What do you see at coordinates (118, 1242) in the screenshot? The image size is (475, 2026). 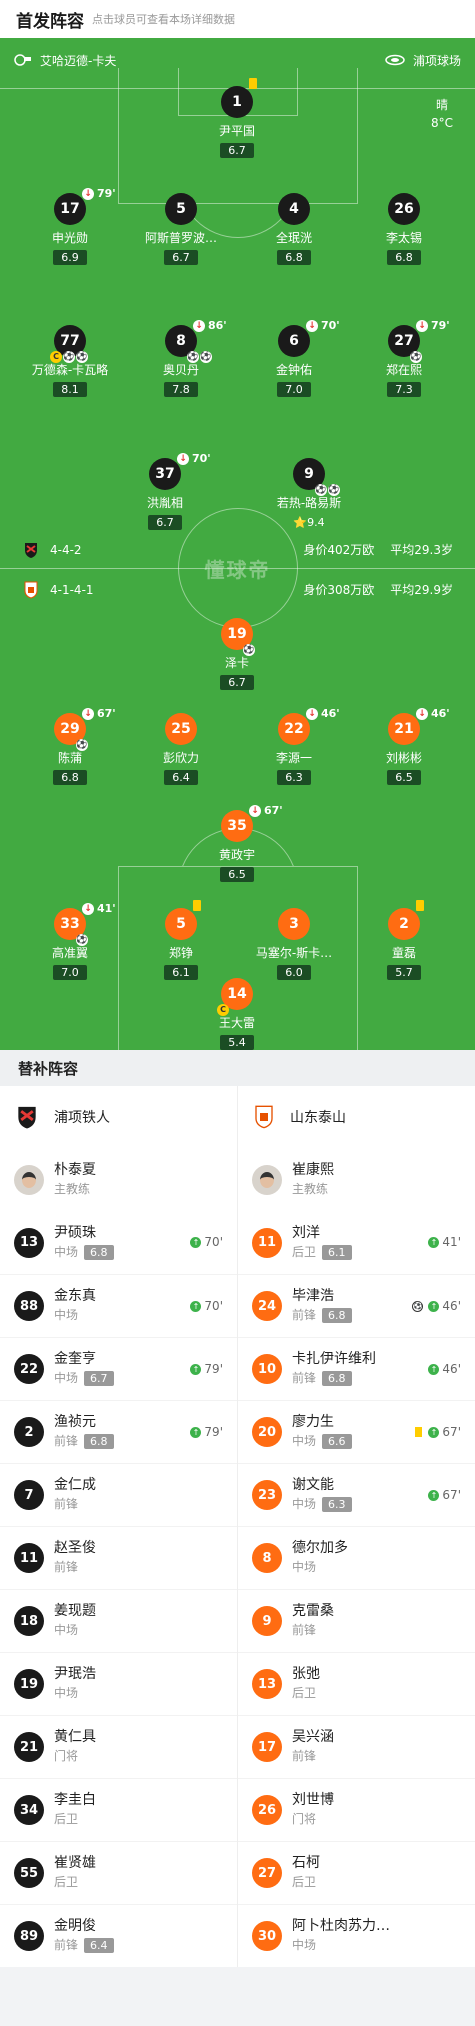 I see `bench-player-row: 13 尹硕珠 中场 6.8 ↑ 70'` at bounding box center [118, 1242].